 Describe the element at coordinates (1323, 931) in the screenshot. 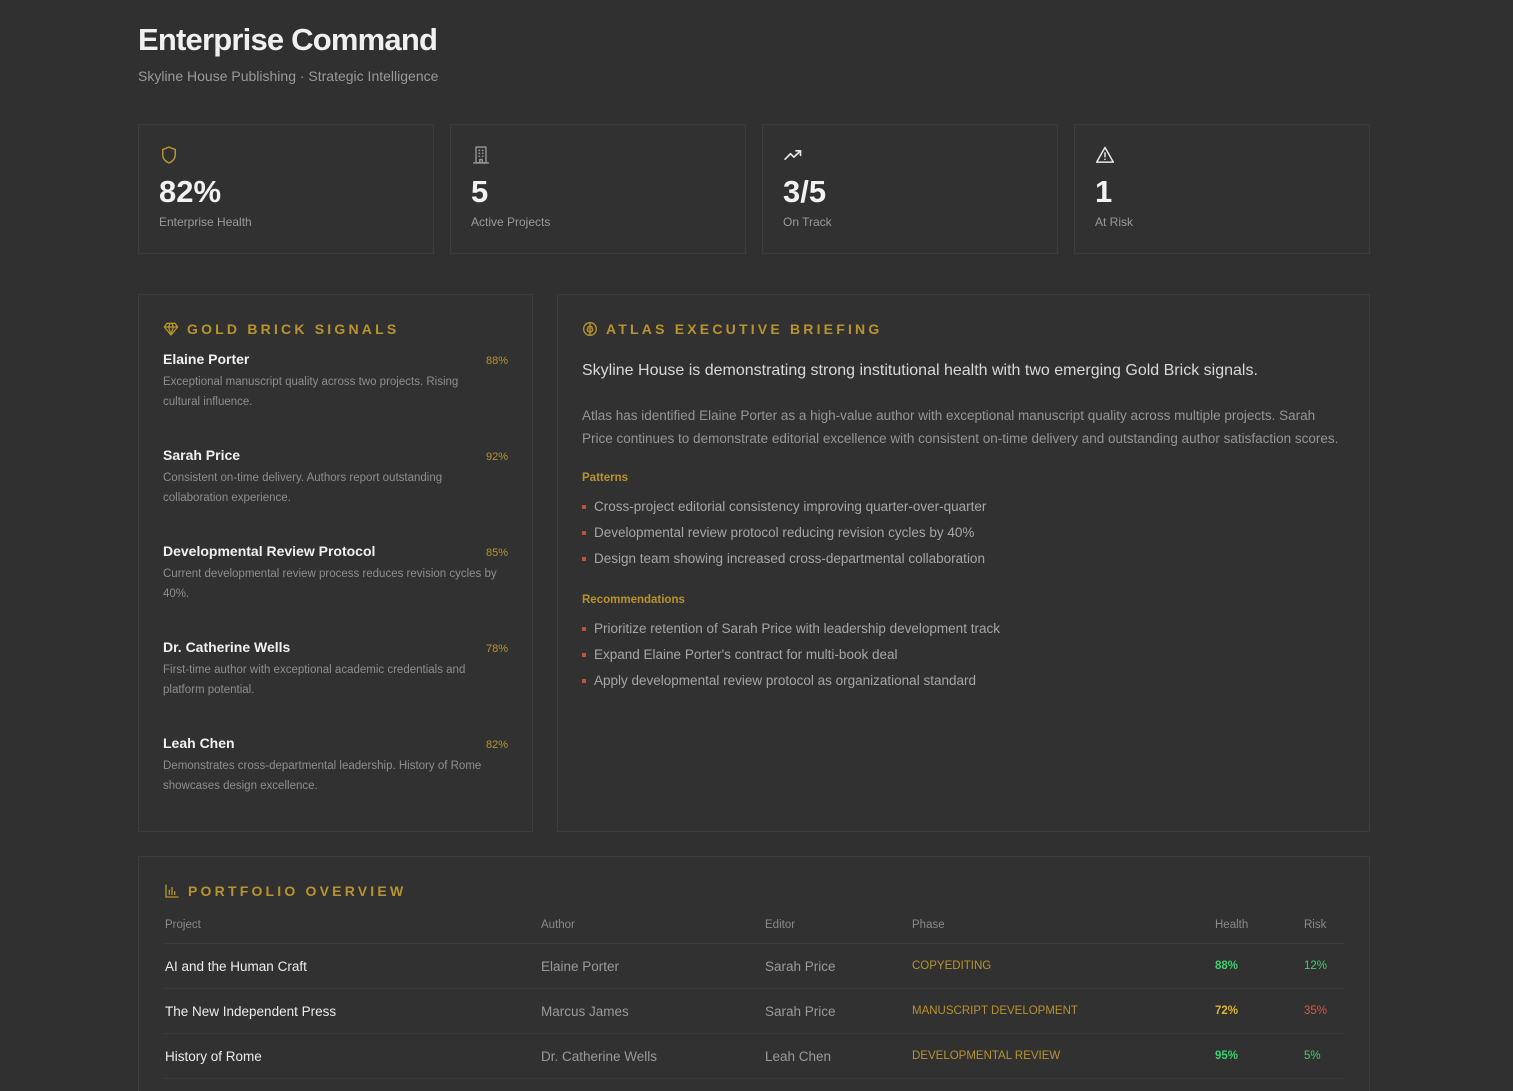

I see `column-header-risk: Risk` at that location.